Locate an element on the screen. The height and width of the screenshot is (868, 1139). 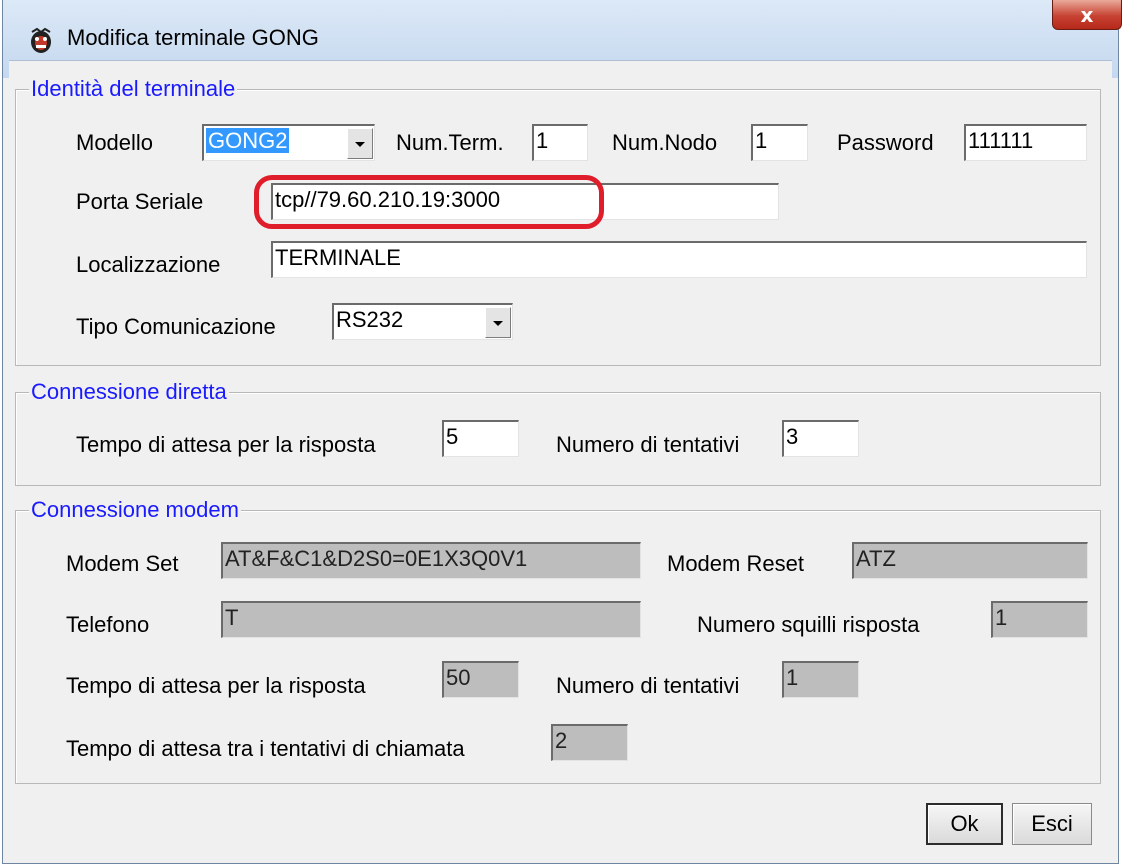
modem-wait-label: Tempo di attesa per la risposta is located at coordinates (216, 685).